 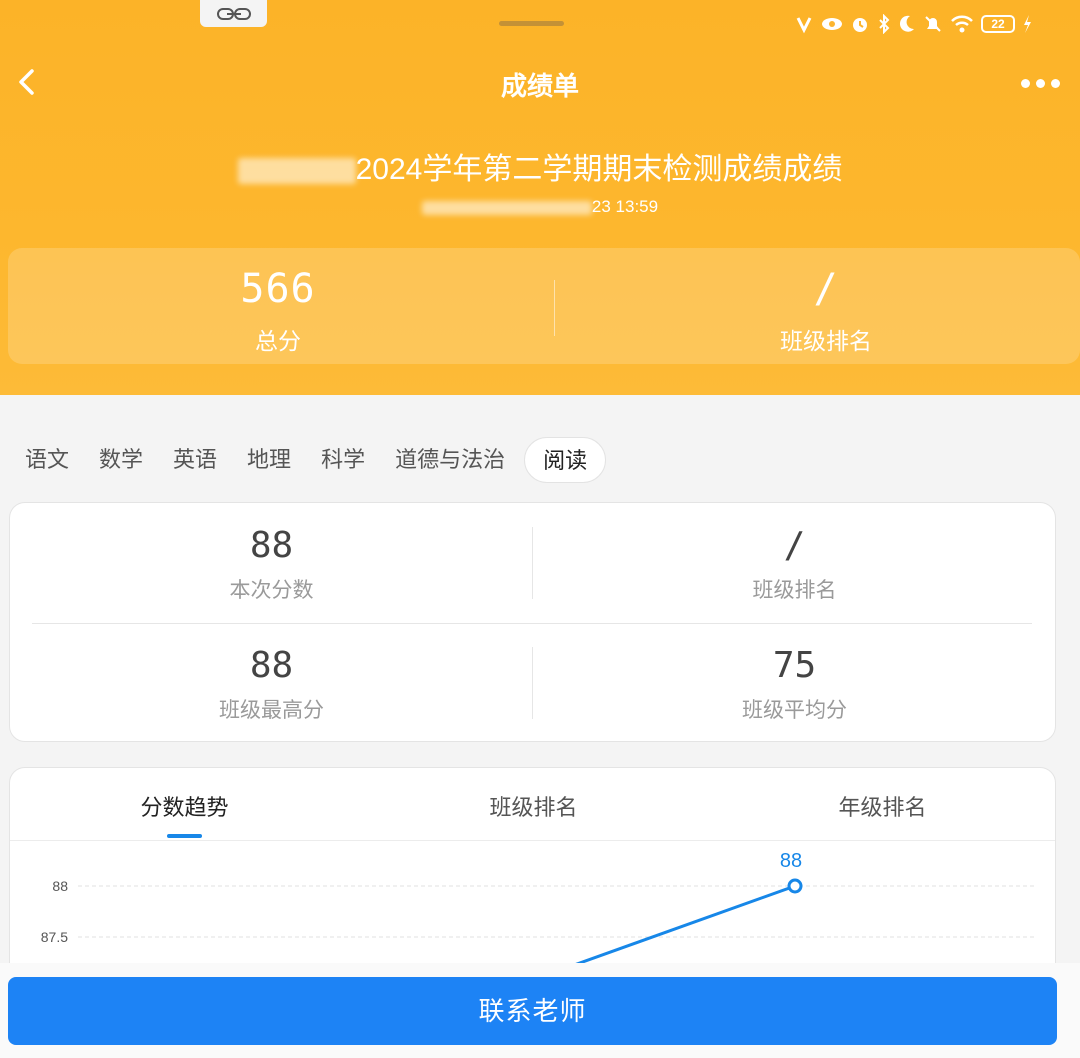 I want to click on this-score-value: 88, so click(x=271, y=545).